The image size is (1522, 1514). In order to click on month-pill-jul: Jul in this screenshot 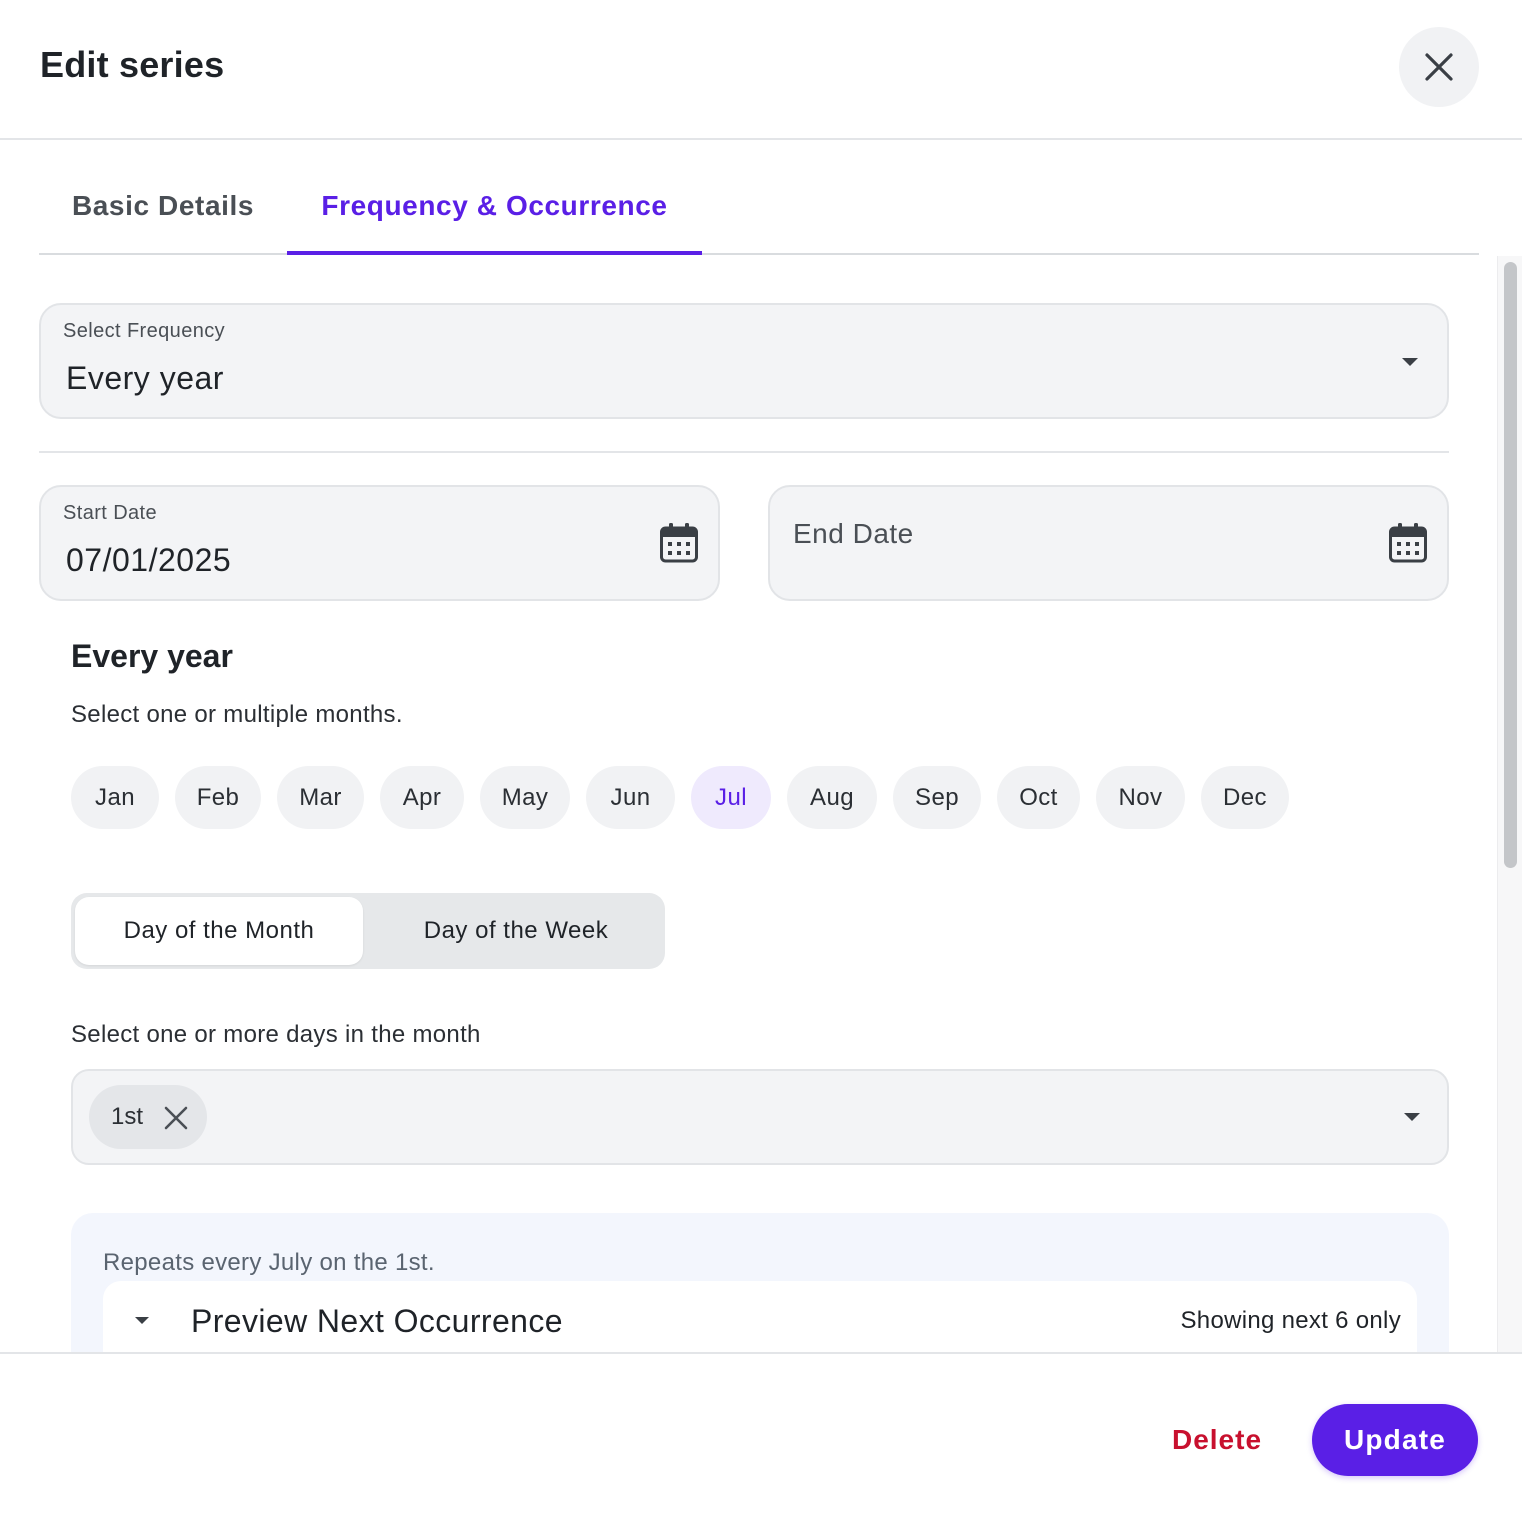, I will do `click(731, 797)`.